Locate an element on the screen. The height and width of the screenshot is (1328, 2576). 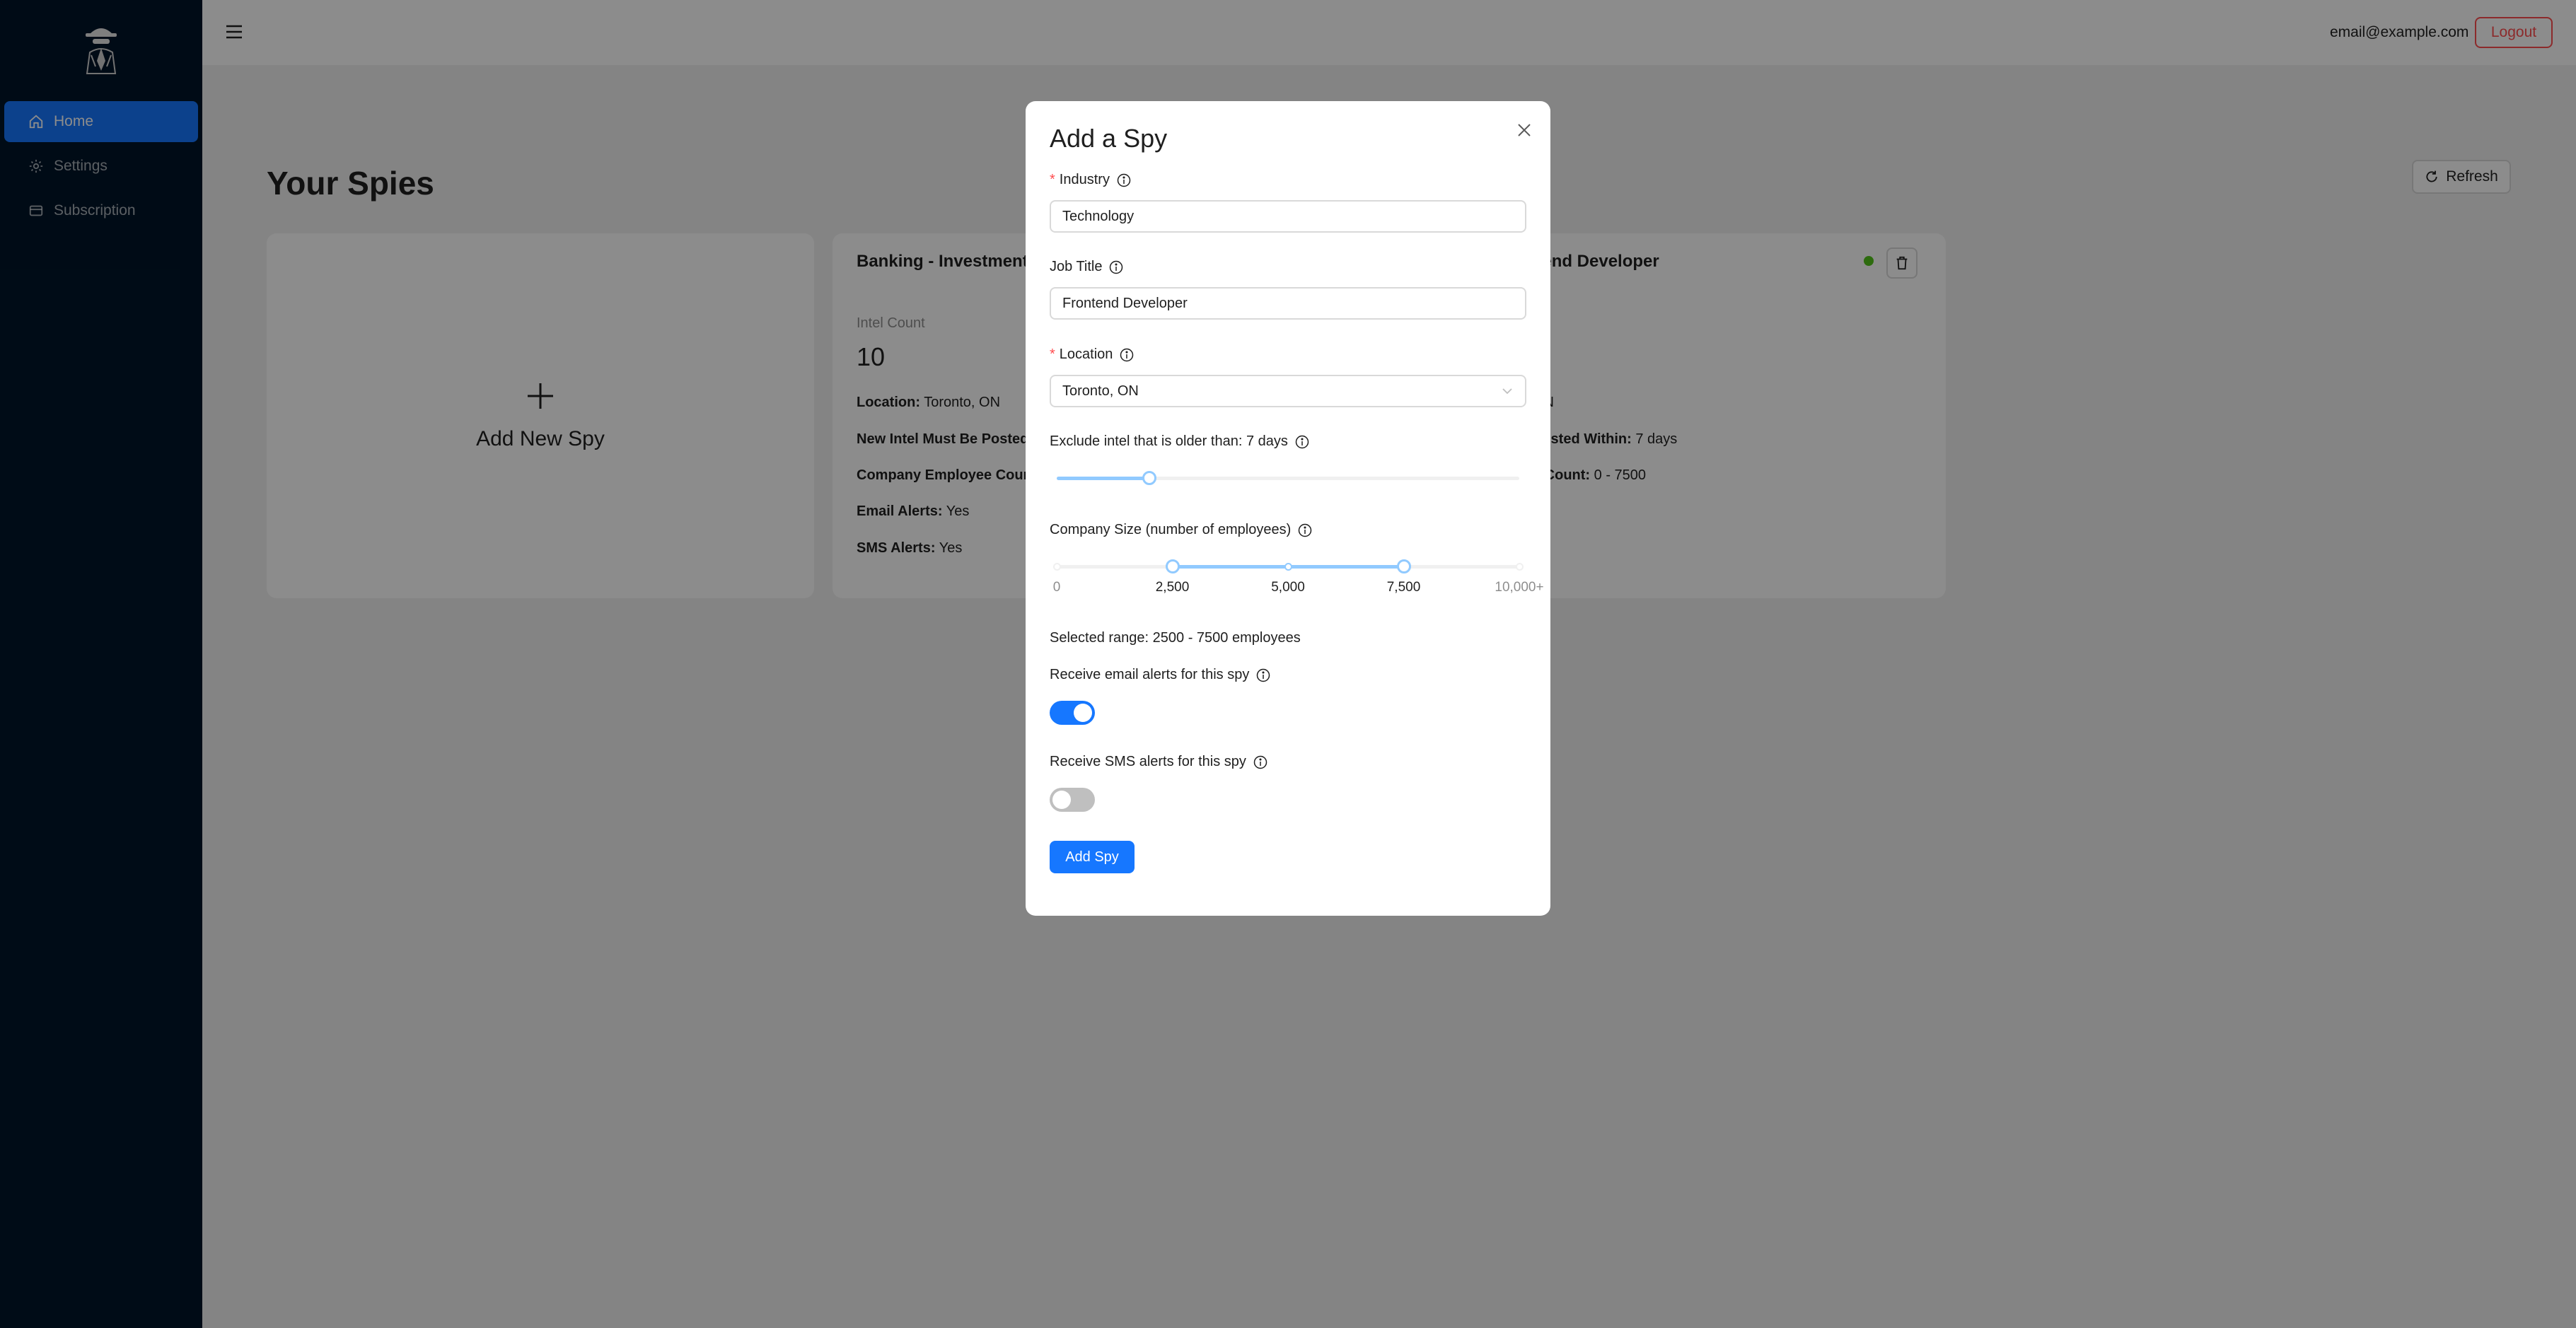
company-size-slider: 0 2,500 5,000 7,500 10,000+ is located at coordinates (1298, 576).